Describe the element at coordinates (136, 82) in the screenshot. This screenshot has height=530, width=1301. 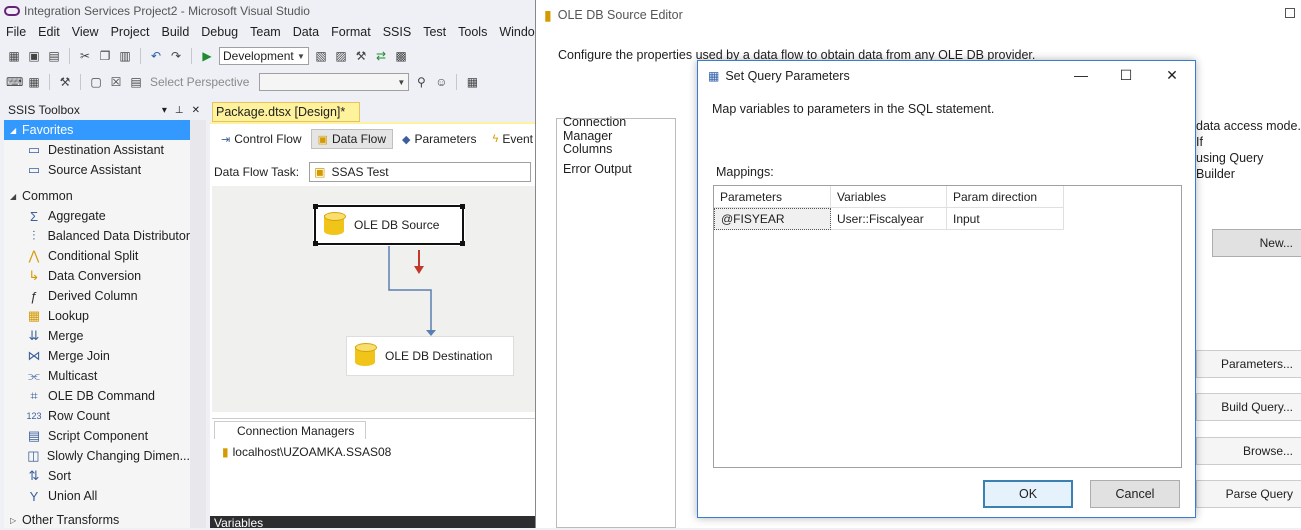
I see `table-icon: ▤` at that location.